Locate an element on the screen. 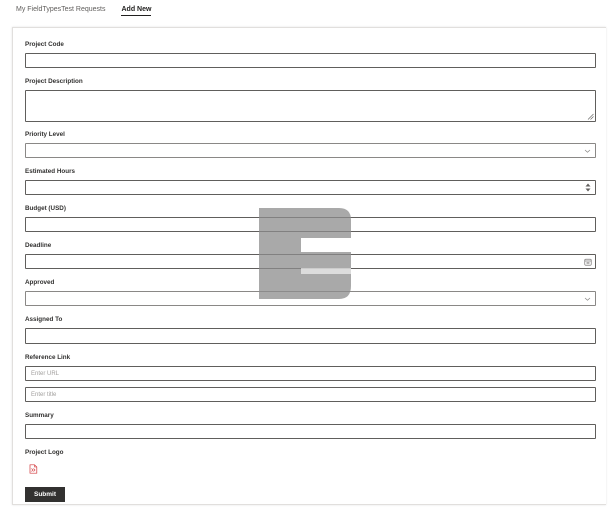  priority-level-dropdown is located at coordinates (310, 150).